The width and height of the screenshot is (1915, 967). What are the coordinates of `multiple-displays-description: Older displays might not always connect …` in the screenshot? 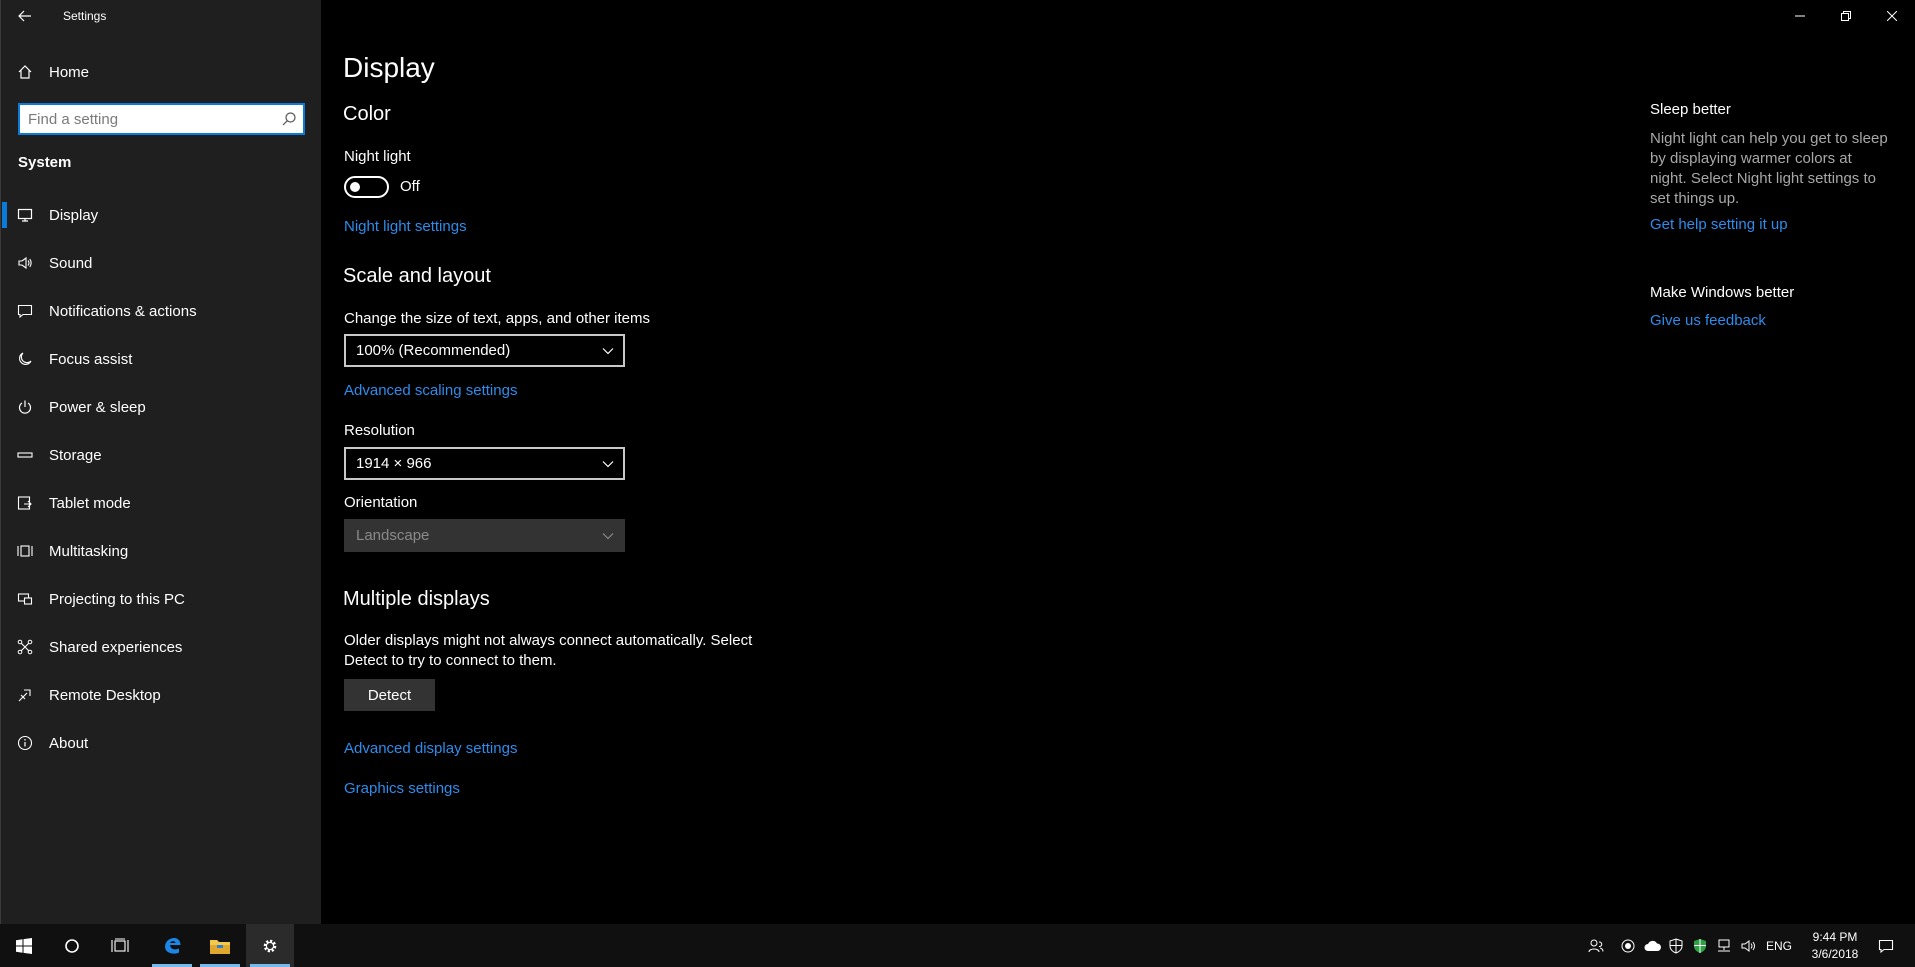 It's located at (548, 650).